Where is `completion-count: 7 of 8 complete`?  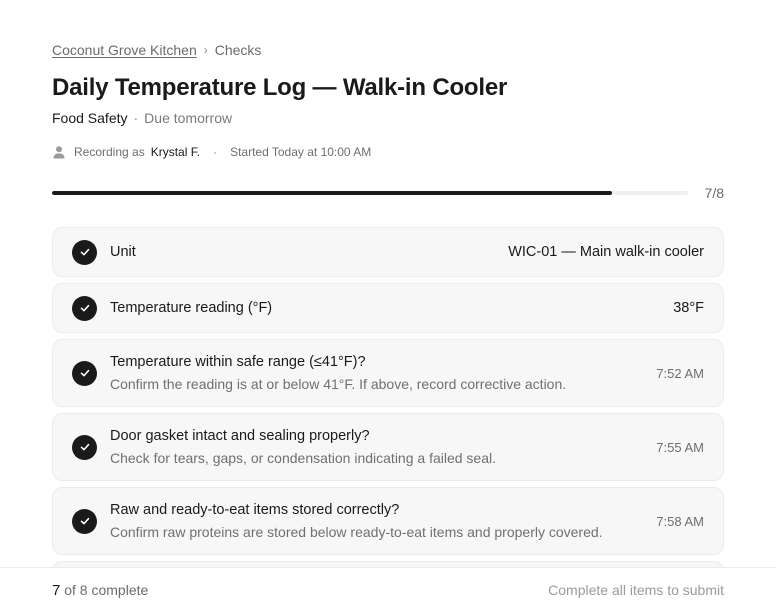 completion-count: 7 of 8 complete is located at coordinates (100, 590).